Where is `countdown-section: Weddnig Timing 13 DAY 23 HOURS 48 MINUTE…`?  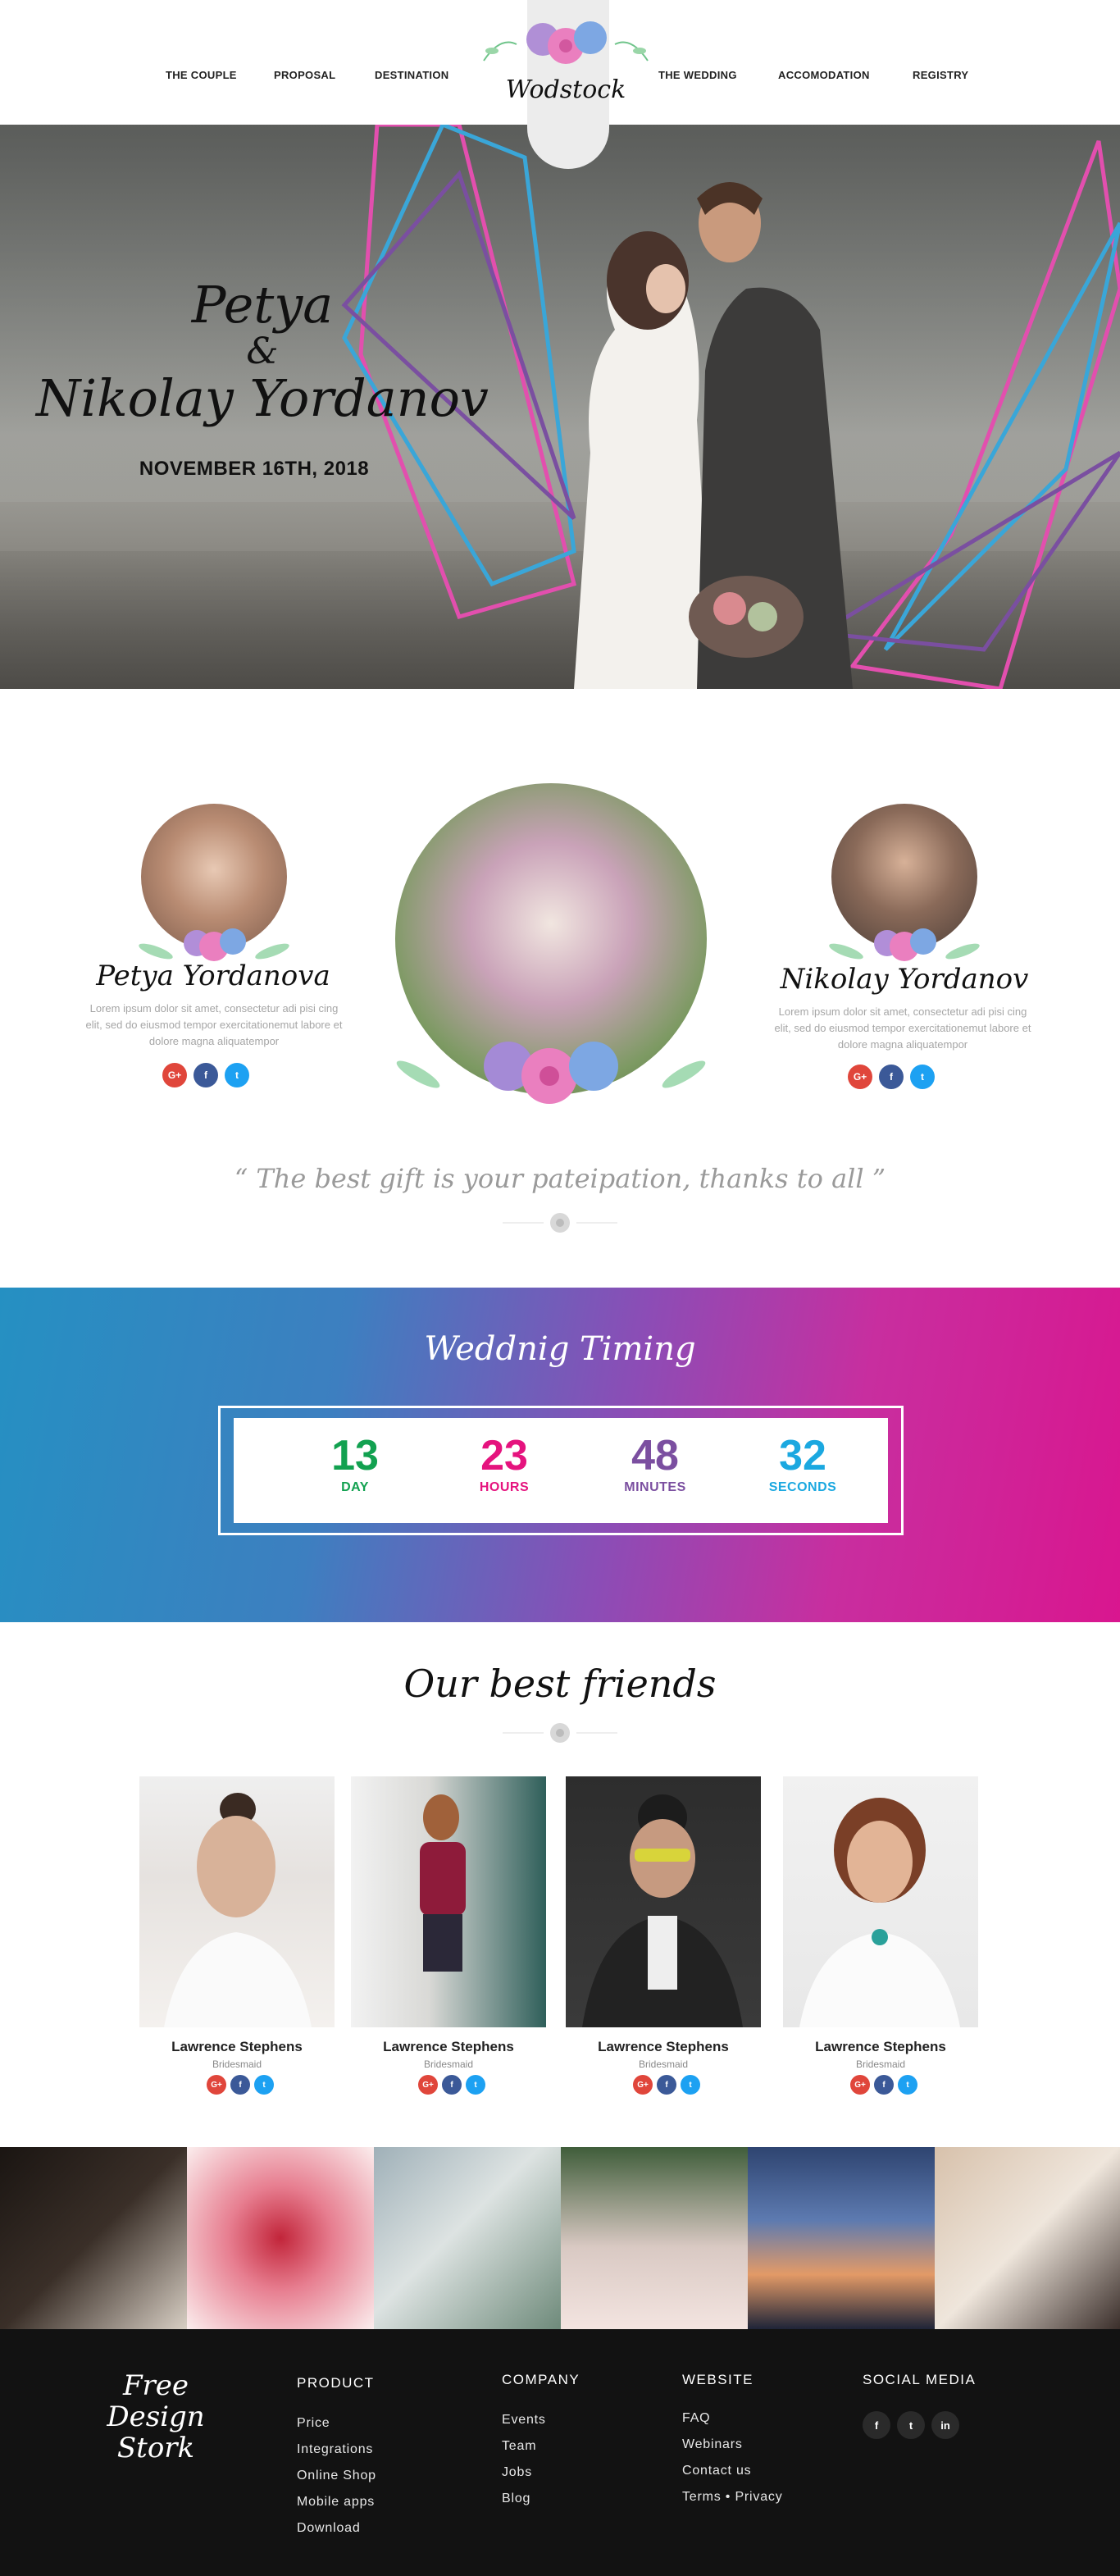
countdown-section: Weddnig Timing 13 DAY 23 HOURS 48 MINUTE… is located at coordinates (560, 1455).